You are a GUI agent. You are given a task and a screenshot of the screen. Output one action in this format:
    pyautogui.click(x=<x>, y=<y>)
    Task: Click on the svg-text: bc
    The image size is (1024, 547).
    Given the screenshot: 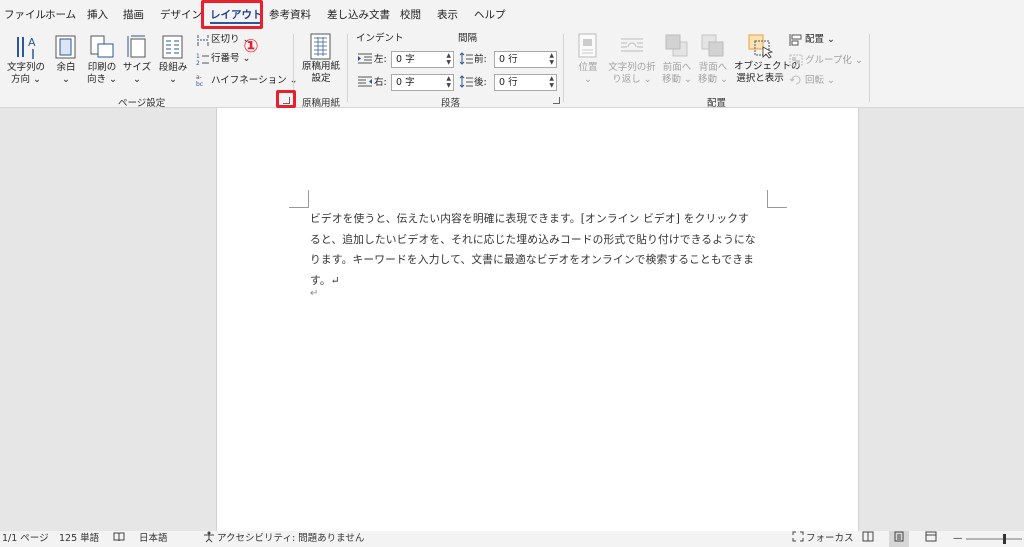 What is the action you would take?
    pyautogui.click(x=199, y=84)
    